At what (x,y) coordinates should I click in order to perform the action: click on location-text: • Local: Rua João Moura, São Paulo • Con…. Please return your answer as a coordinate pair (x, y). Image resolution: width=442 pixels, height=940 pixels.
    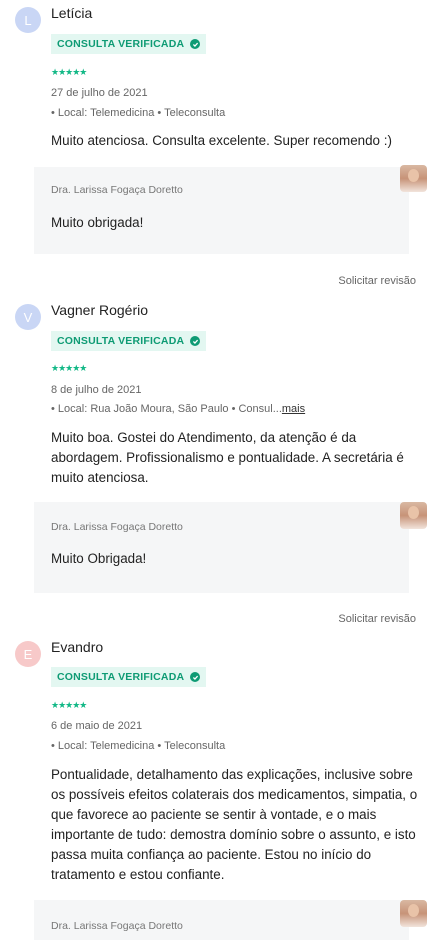
    Looking at the image, I should click on (166, 409).